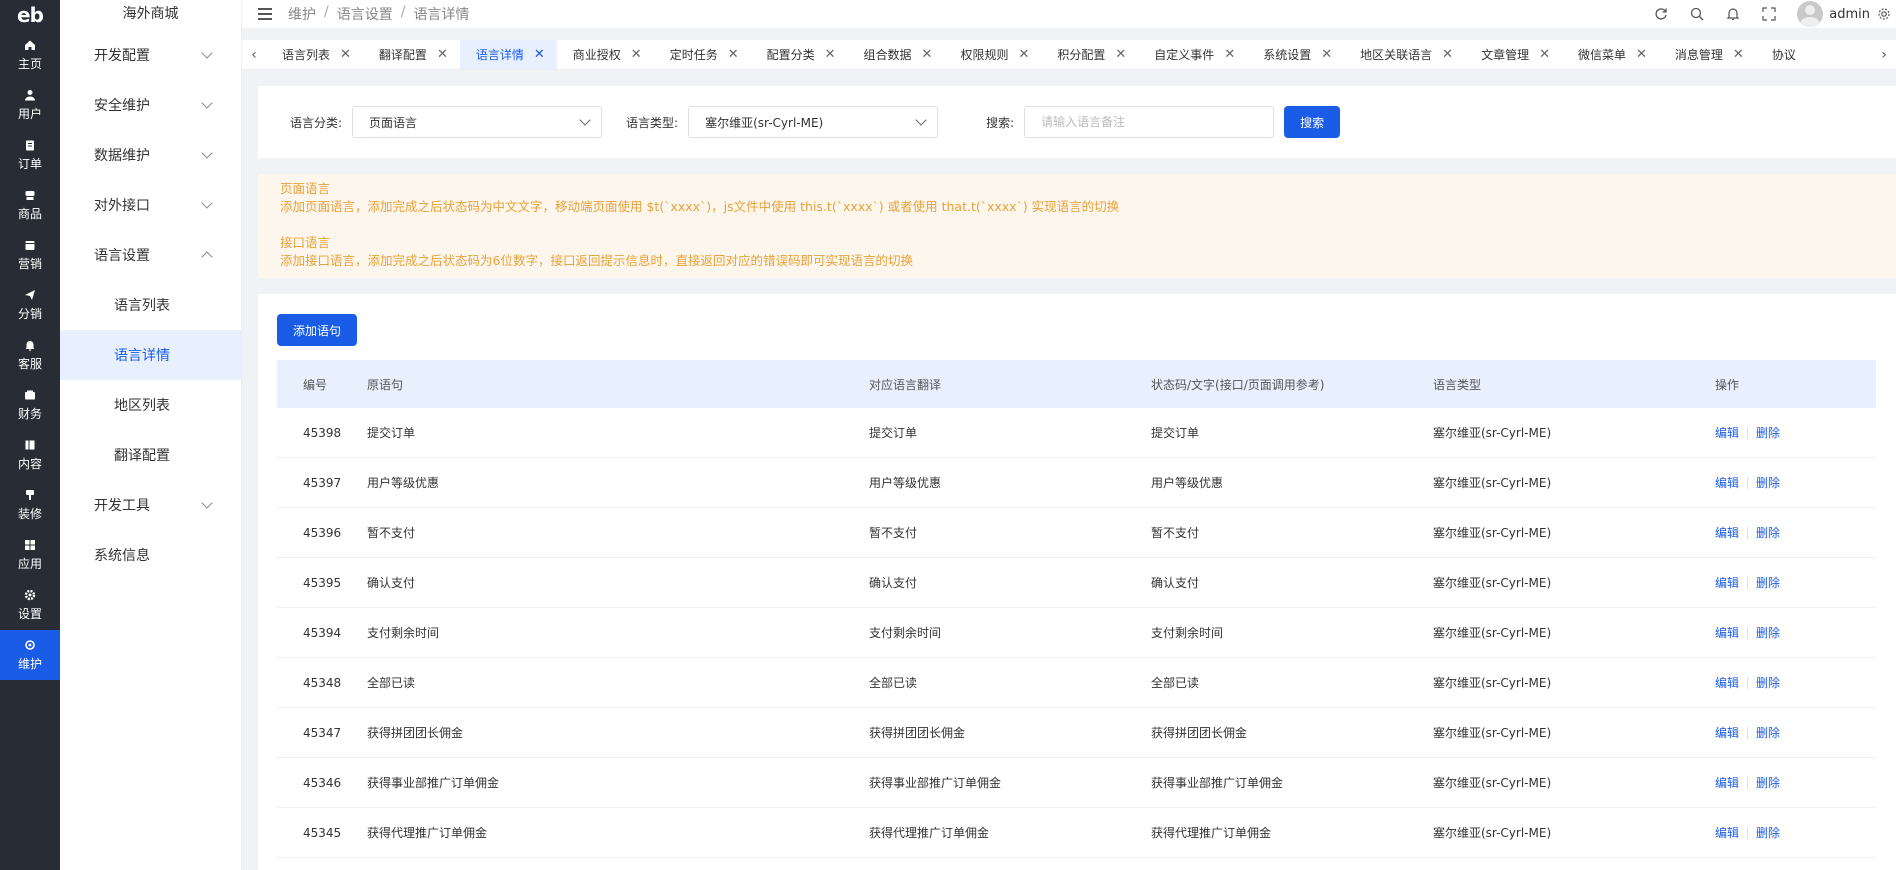 The width and height of the screenshot is (1896, 870). I want to click on sidebar-subitem-region-list: 地区列表, so click(150, 405).